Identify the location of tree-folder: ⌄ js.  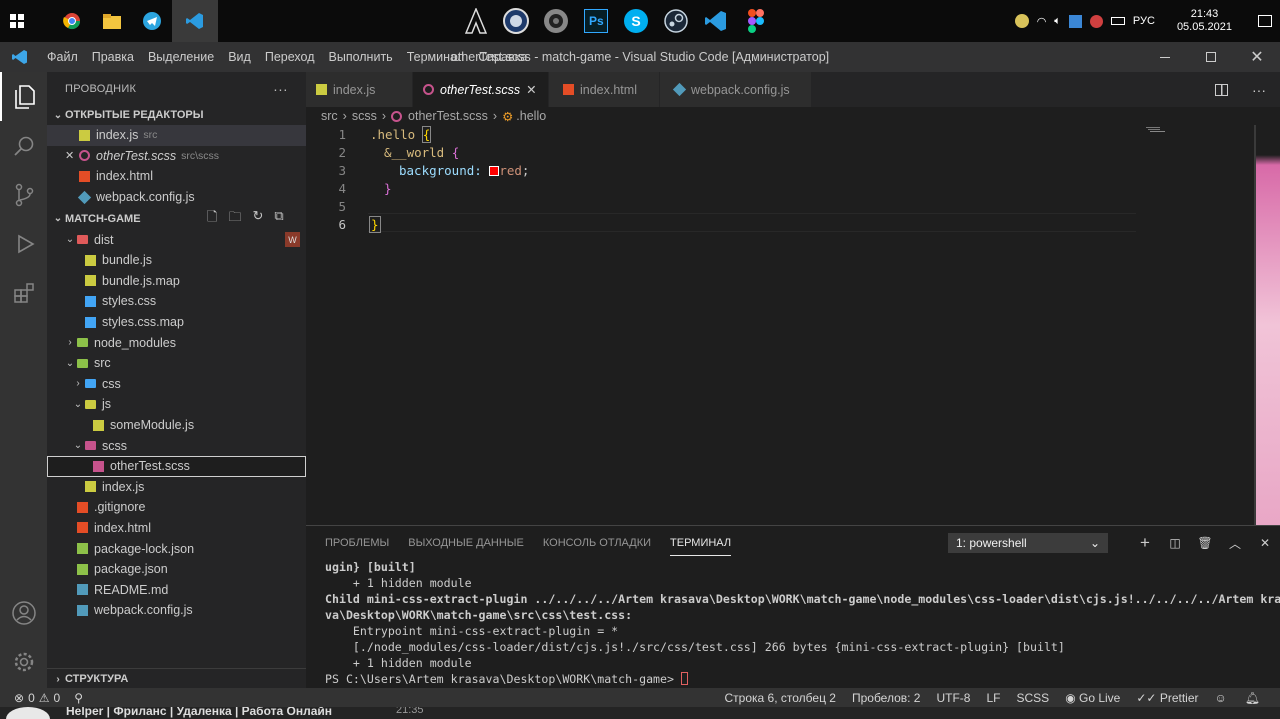
(176, 404).